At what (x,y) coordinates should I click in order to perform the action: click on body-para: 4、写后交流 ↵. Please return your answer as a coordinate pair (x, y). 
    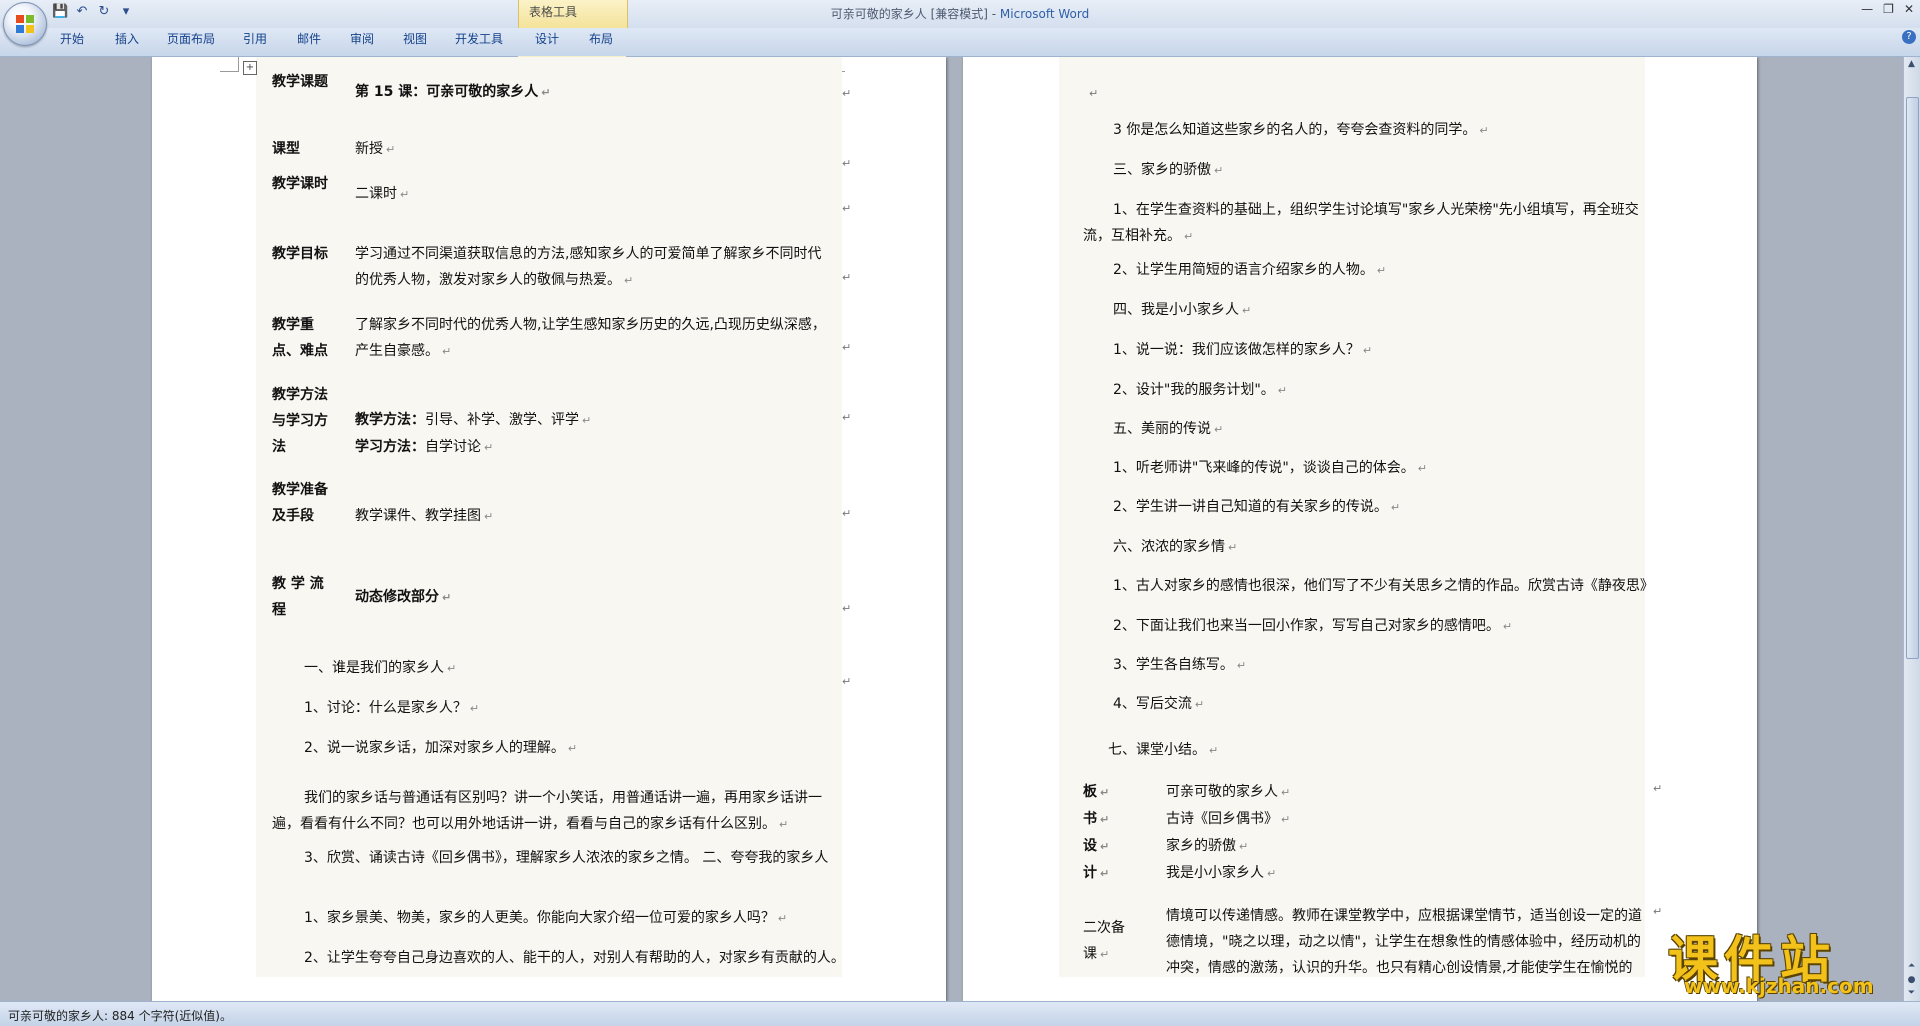
    Looking at the image, I should click on (1159, 704).